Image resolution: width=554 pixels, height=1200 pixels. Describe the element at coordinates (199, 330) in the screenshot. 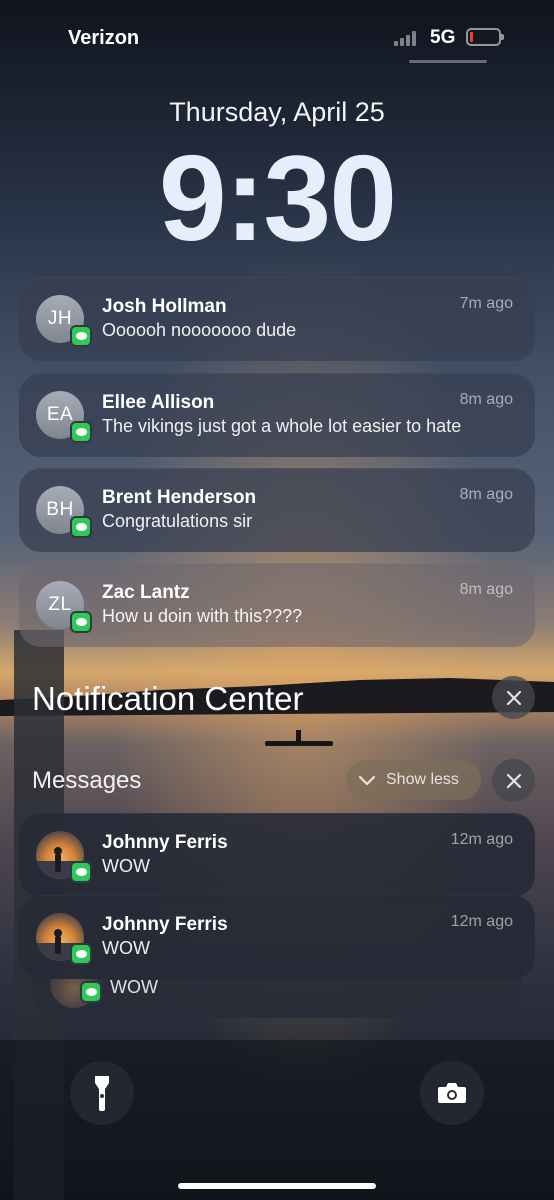

I see `notification-body: Oooooh nooooooo dude` at that location.